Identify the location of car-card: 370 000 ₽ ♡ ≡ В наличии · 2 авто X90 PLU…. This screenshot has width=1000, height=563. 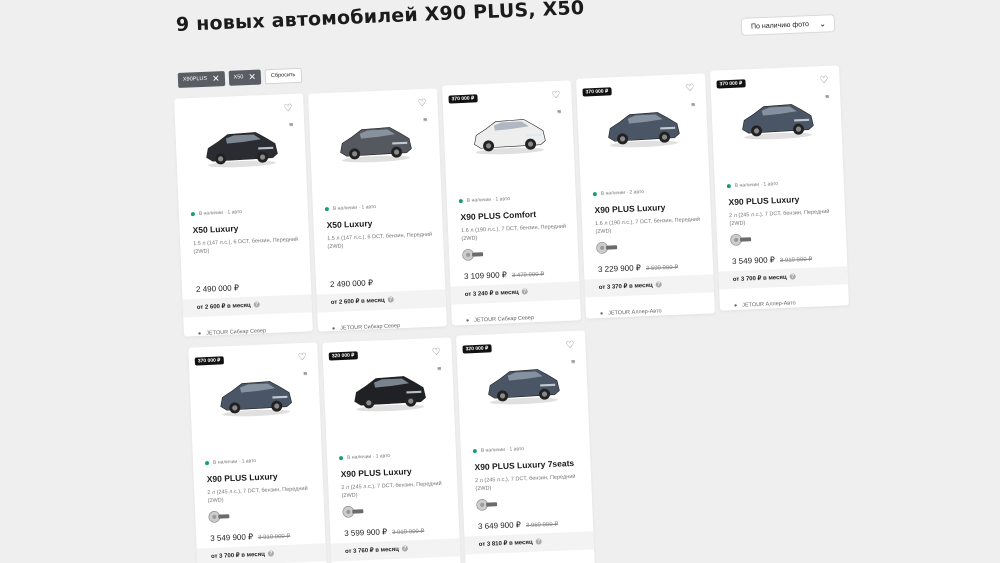
(645, 196).